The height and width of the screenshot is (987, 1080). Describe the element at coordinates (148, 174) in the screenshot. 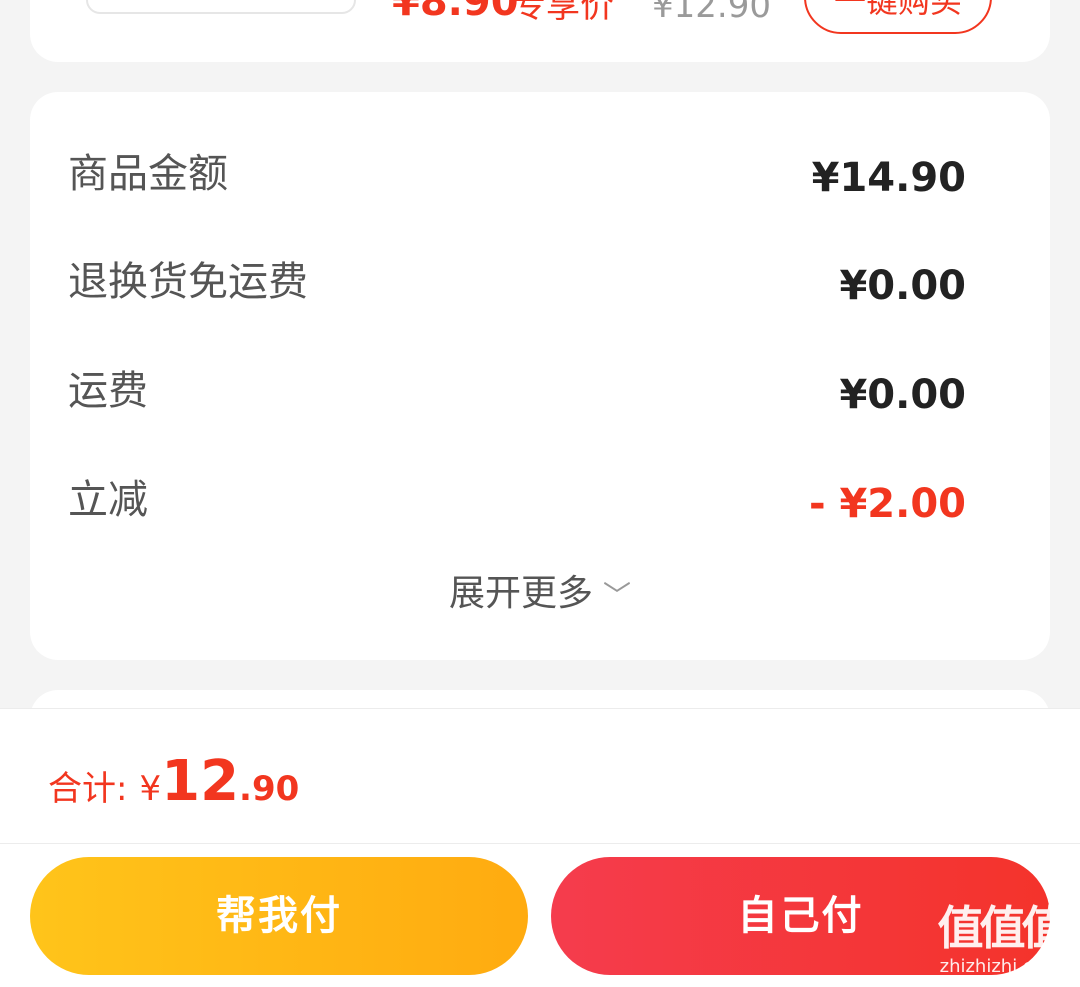

I see `summary-label: 商品金额` at that location.